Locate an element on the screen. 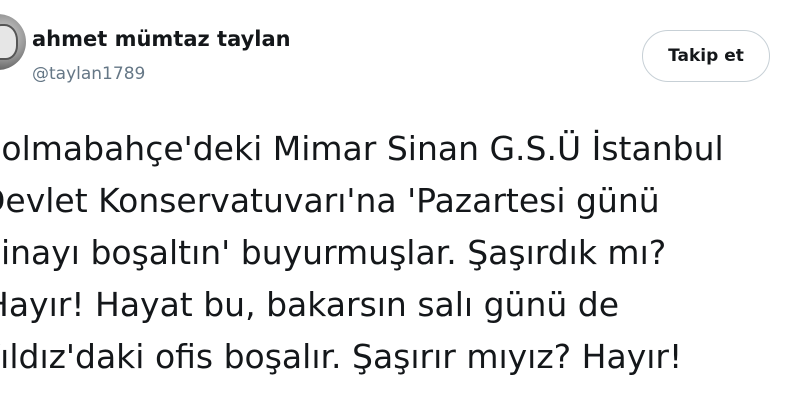  avatar is located at coordinates (13, 42).